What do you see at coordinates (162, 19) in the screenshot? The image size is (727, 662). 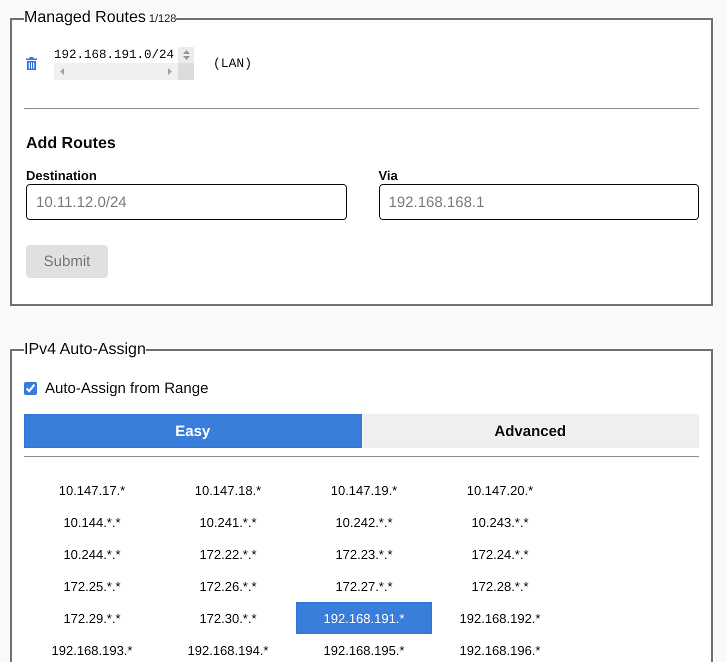 I see `route-count: 1/128` at bounding box center [162, 19].